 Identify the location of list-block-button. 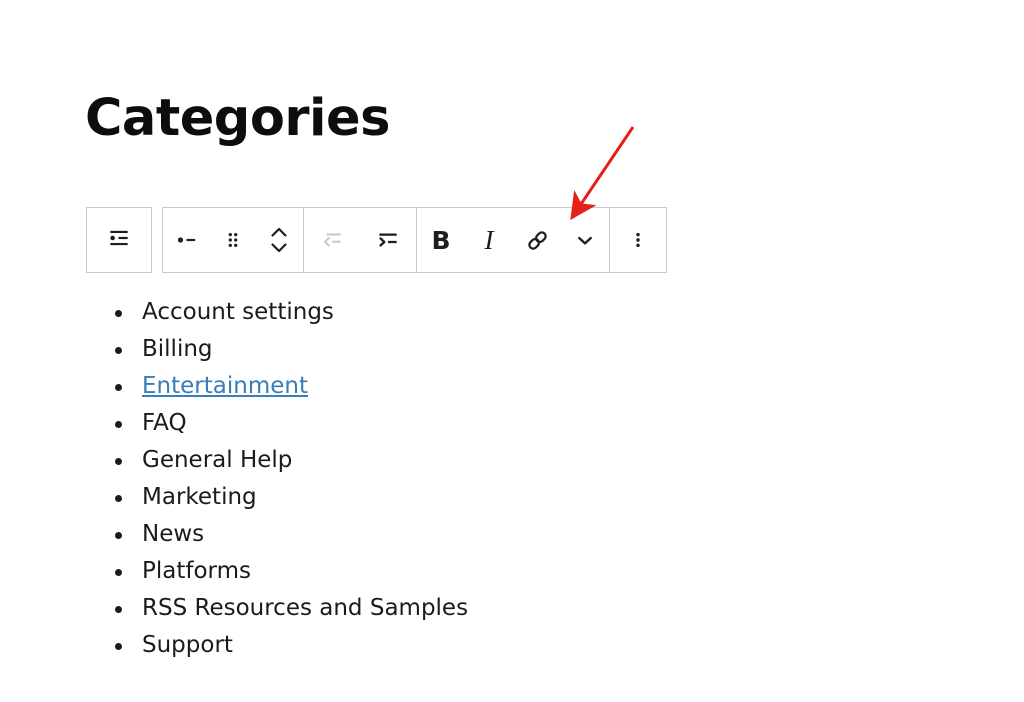
(187, 240).